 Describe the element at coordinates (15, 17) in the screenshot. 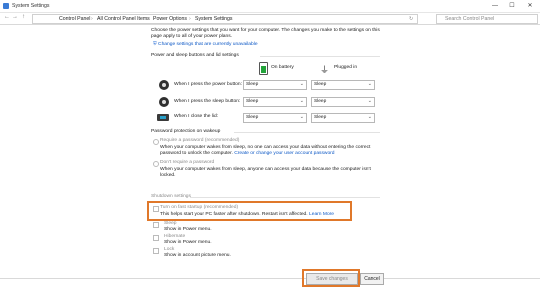

I see `forward-icon: →` at that location.